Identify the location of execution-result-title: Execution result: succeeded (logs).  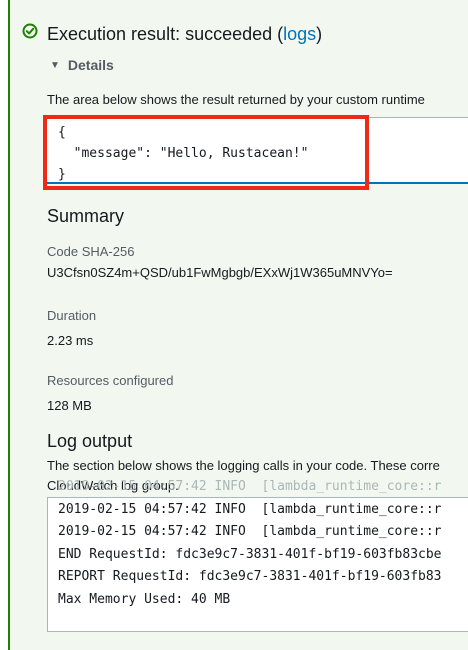
(185, 34).